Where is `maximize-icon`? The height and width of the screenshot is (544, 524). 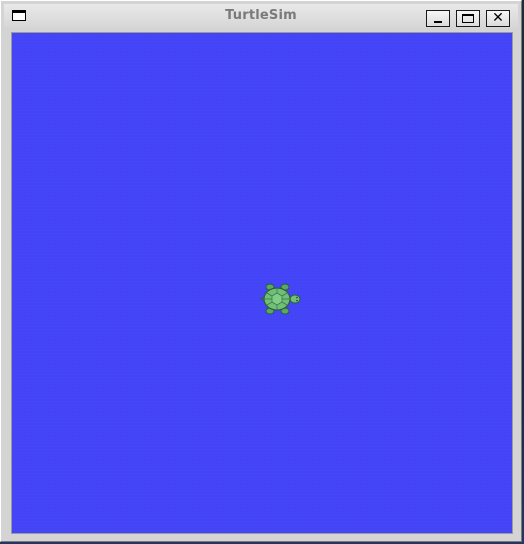
maximize-icon is located at coordinates (468, 18).